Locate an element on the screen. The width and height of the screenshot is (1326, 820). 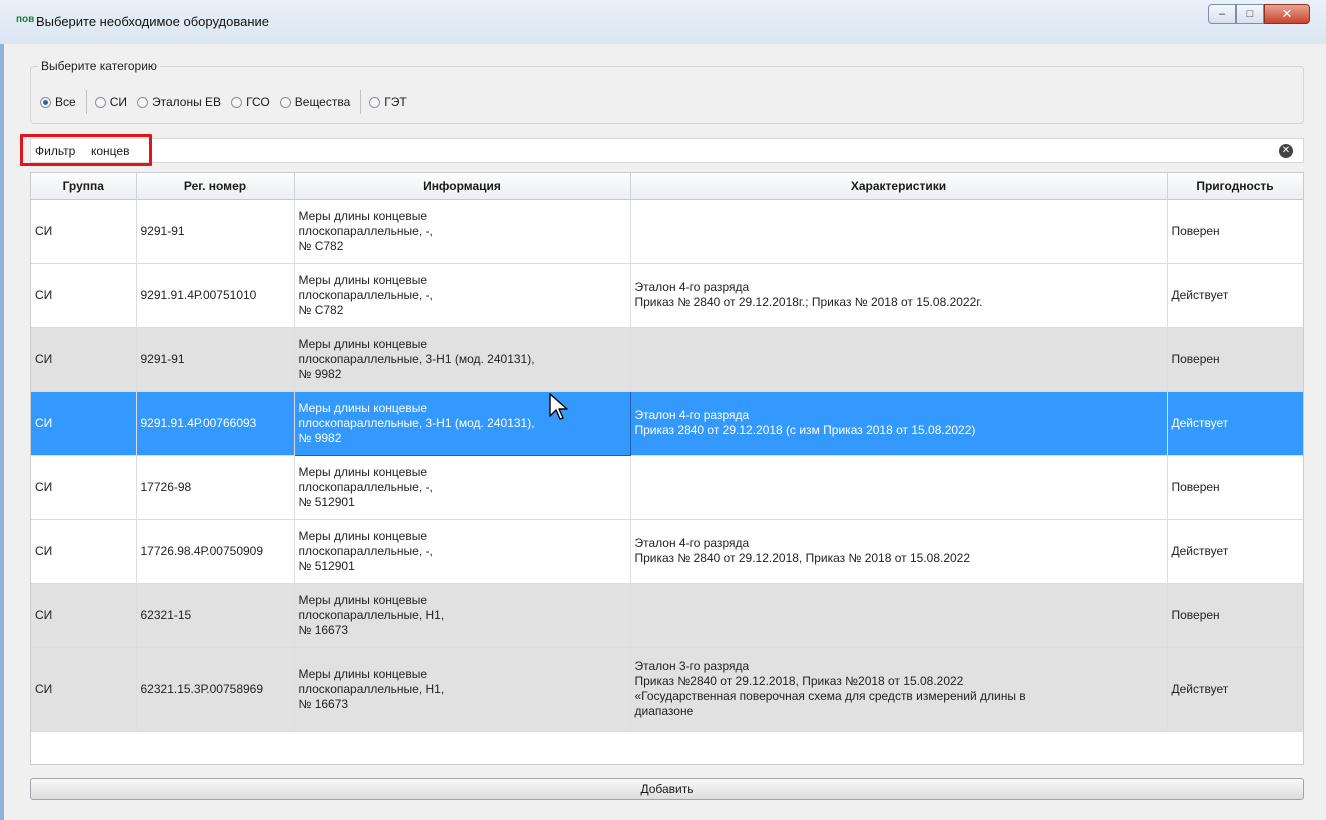
column-header-group: Группа is located at coordinates (84, 186).